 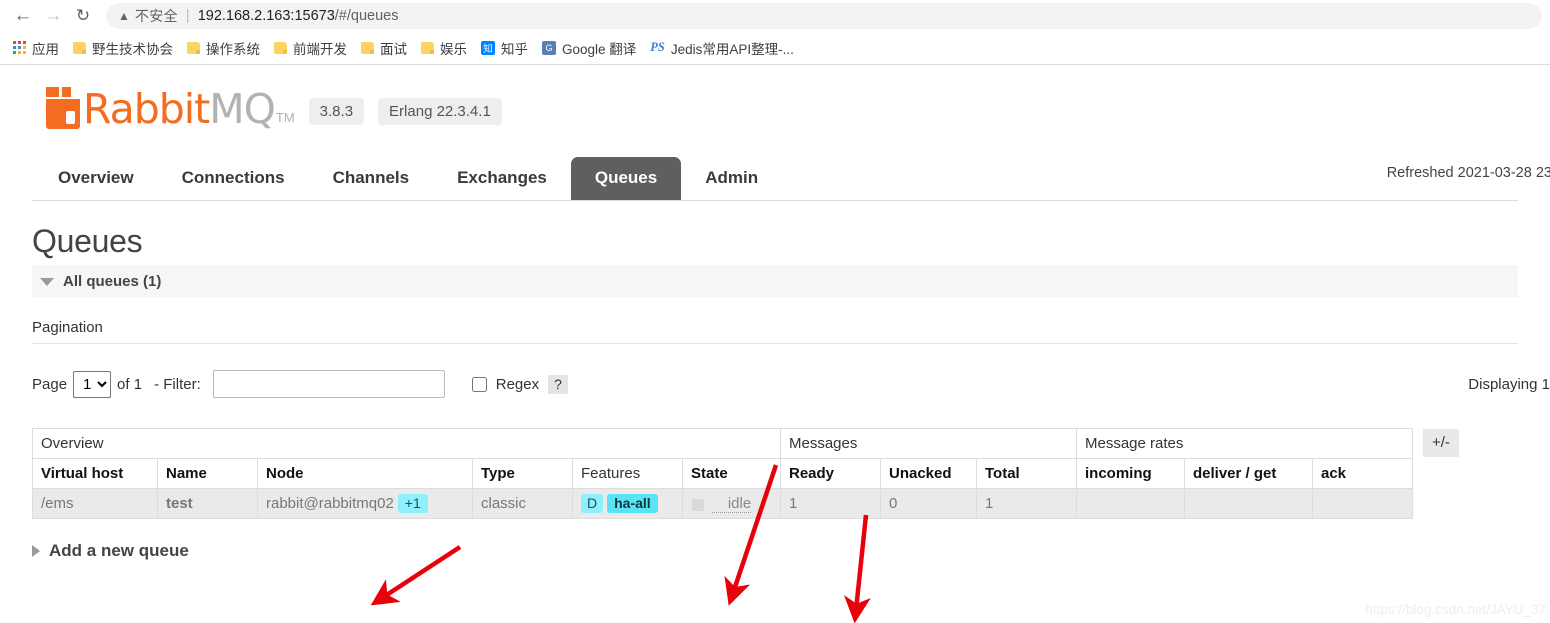 I want to click on column-header-incoming: incoming, so click(x=1130, y=473).